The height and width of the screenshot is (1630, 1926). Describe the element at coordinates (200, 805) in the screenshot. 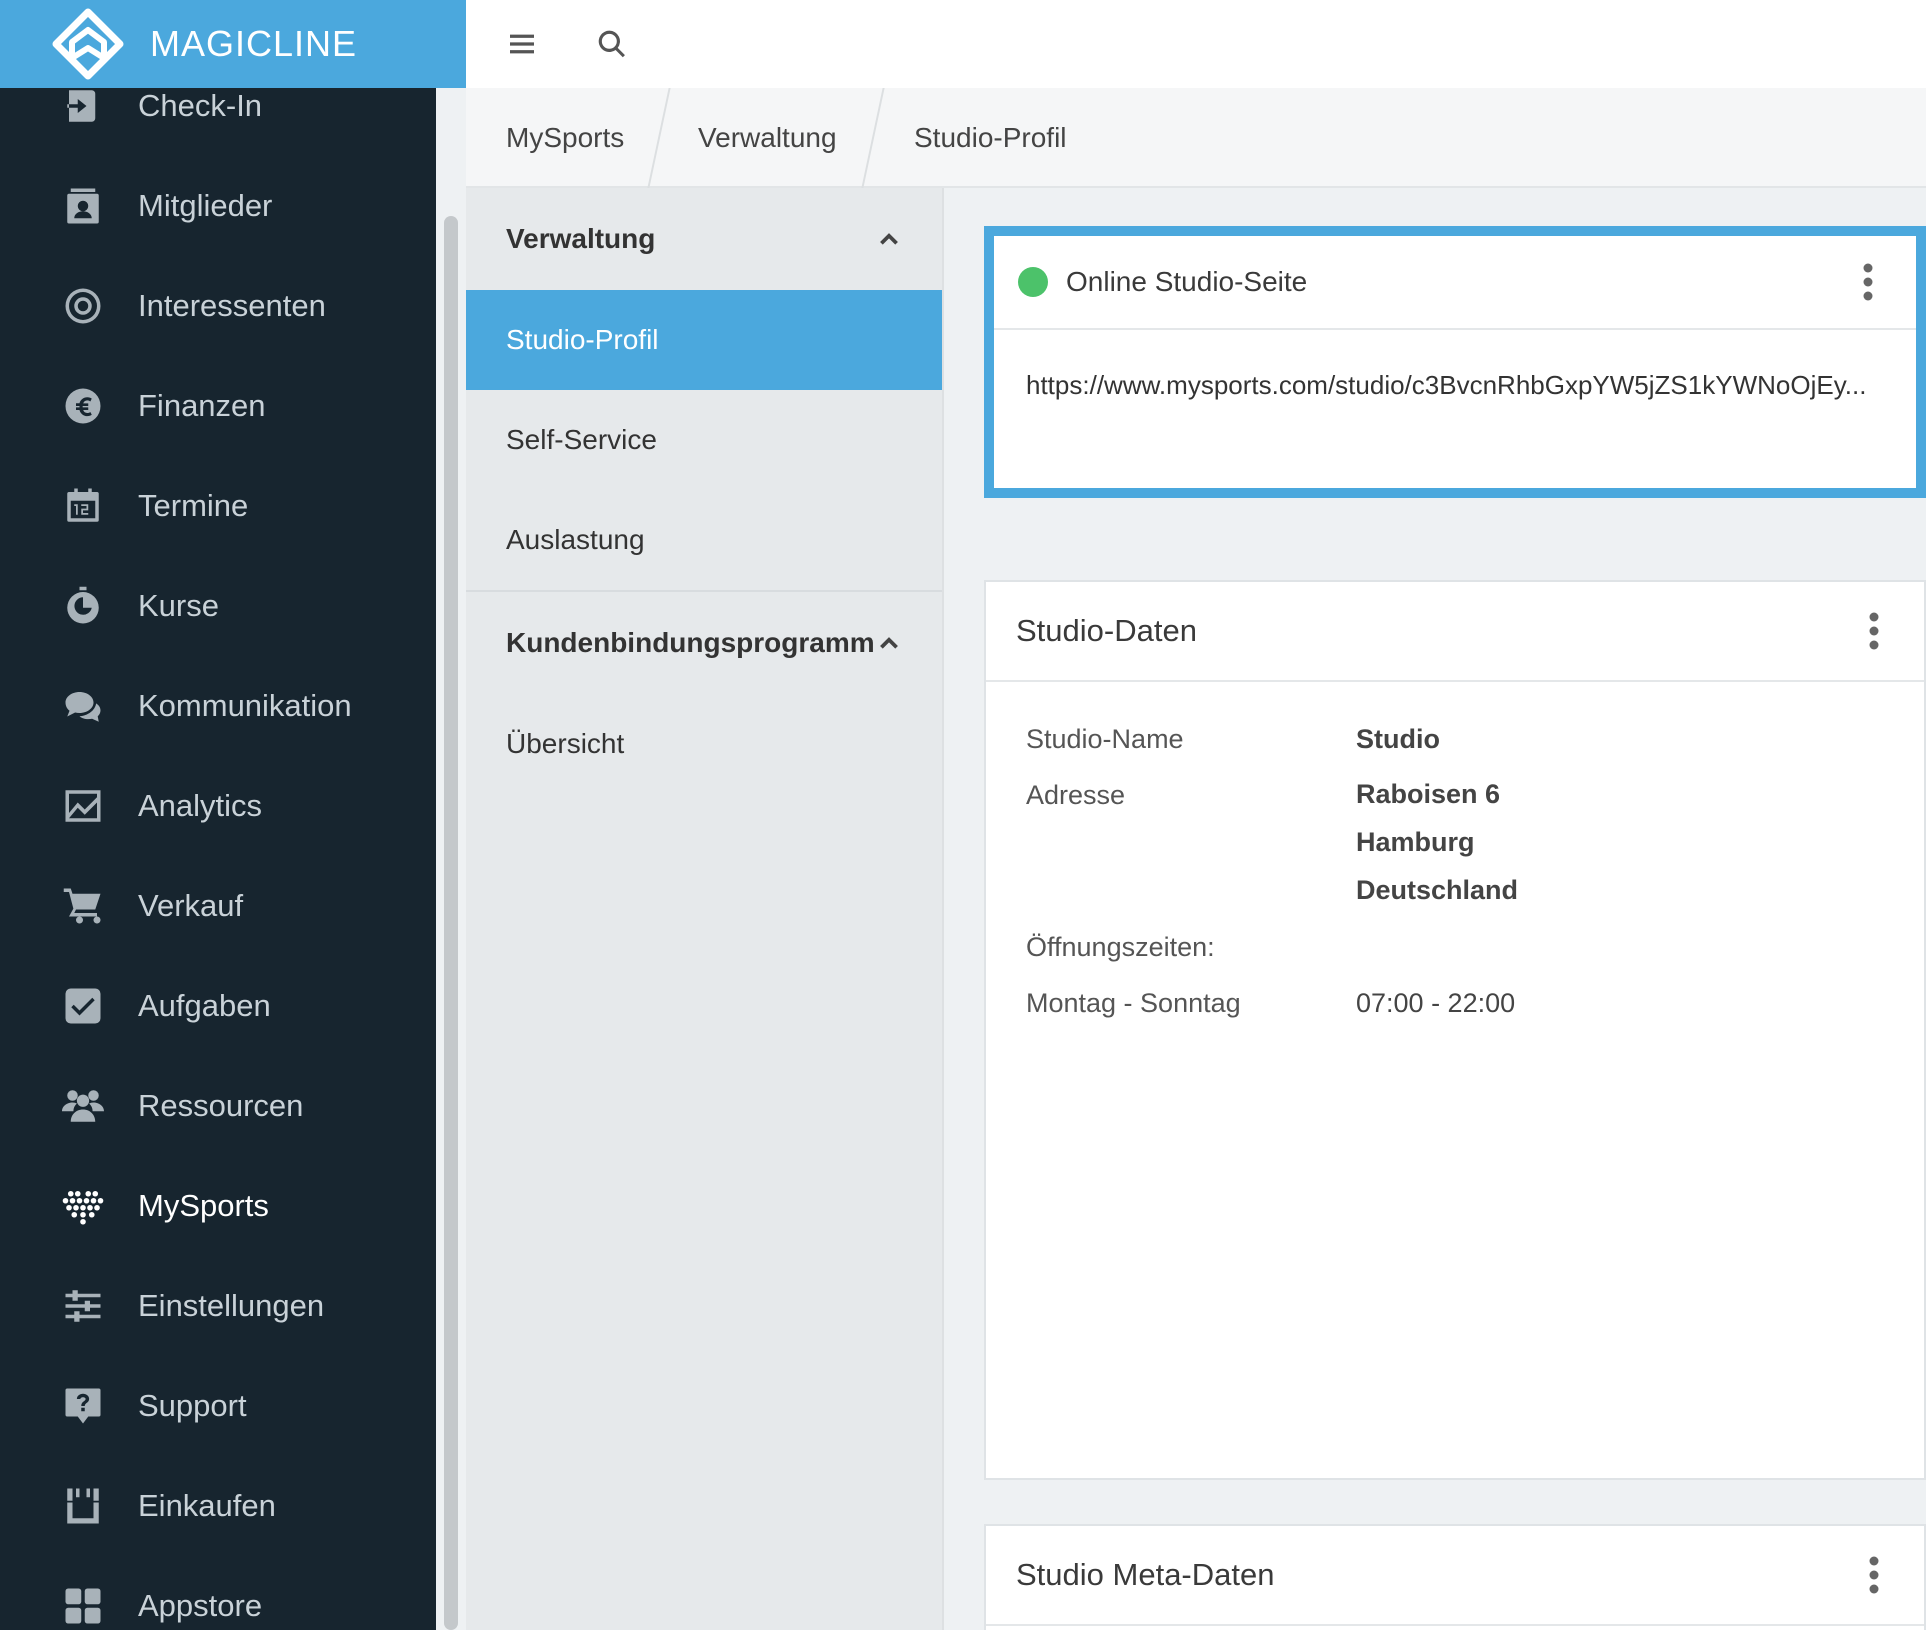

I see `sidebar-item-label: Analytics` at that location.